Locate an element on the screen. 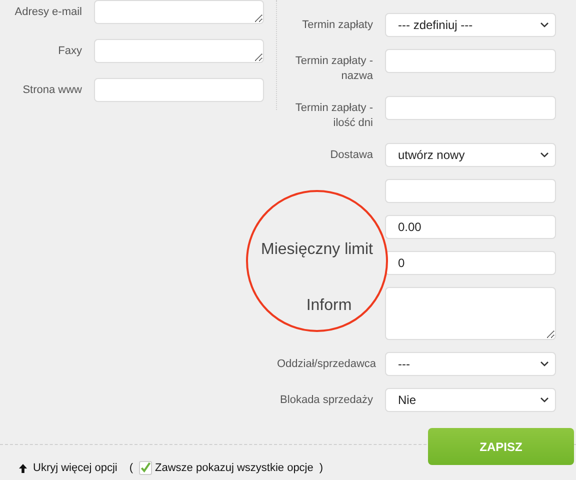 This screenshot has width=576, height=480. bracket-text: ( is located at coordinates (131, 468).